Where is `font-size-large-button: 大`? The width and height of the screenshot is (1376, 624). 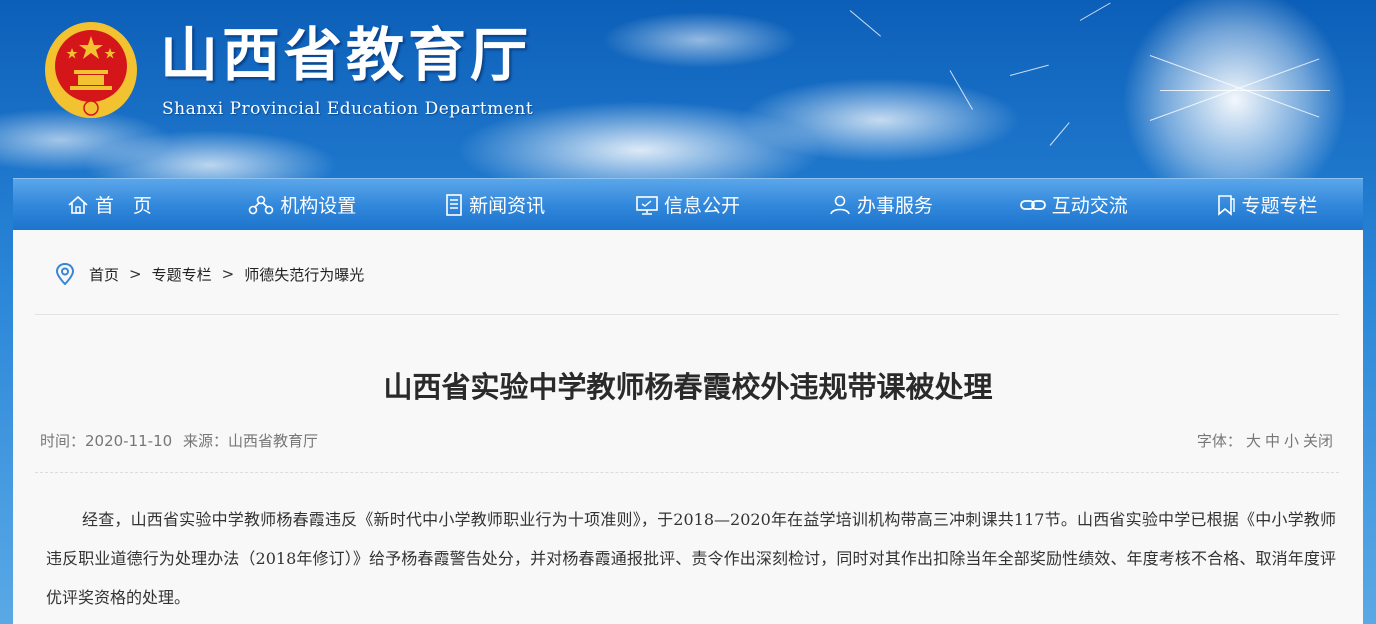 font-size-large-button: 大 is located at coordinates (1253, 440).